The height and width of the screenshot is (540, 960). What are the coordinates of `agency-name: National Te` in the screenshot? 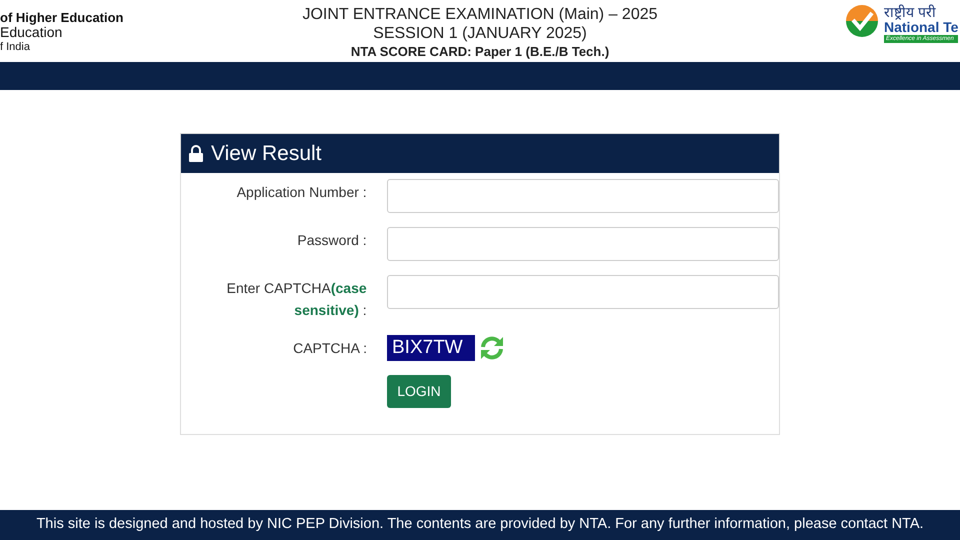 It's located at (921, 27).